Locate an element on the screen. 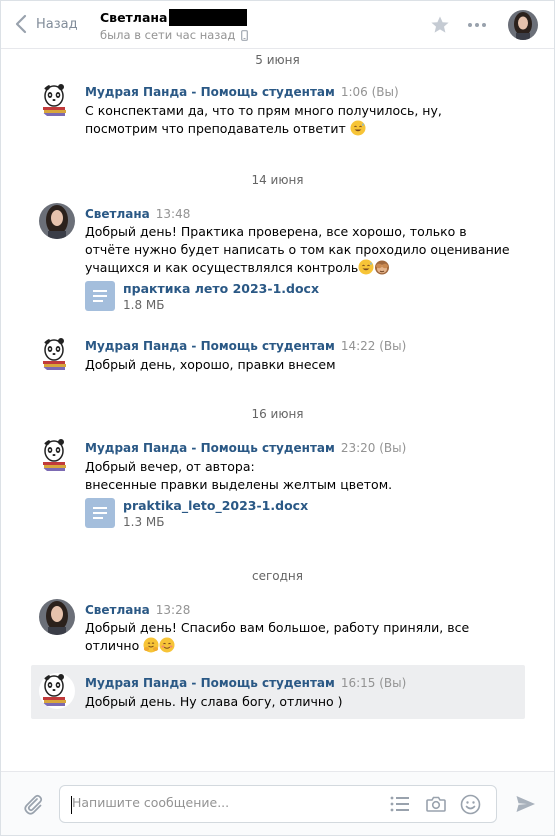 This screenshot has height=836, width=555. message-time: 13:28 is located at coordinates (173, 610).